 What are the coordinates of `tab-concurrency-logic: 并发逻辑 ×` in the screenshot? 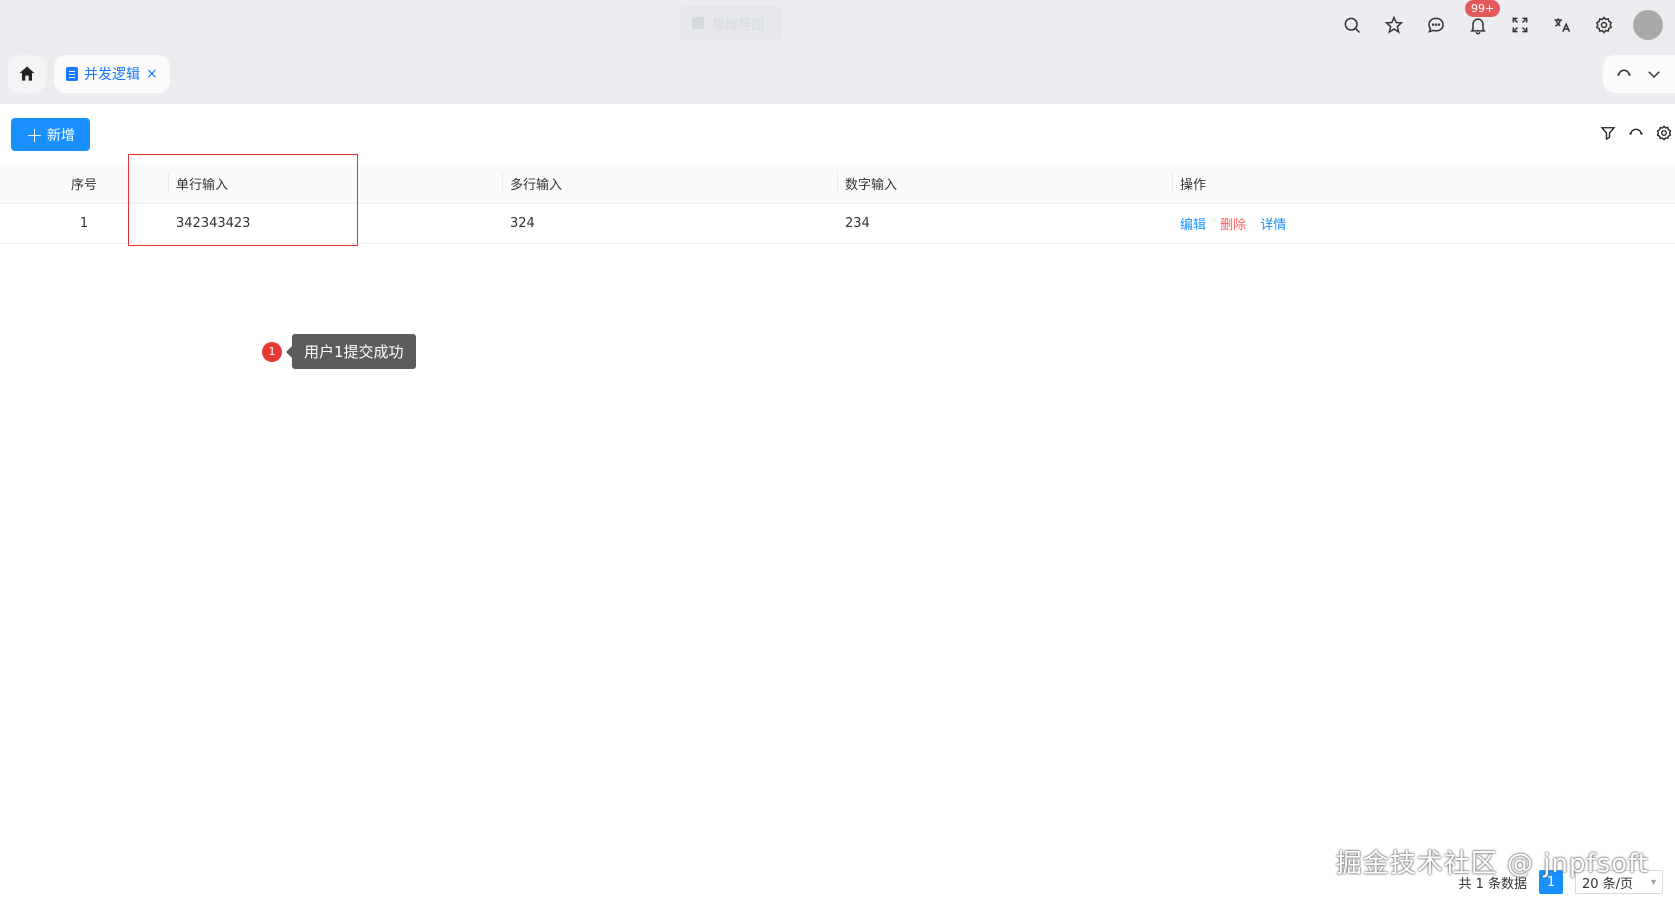 It's located at (112, 74).